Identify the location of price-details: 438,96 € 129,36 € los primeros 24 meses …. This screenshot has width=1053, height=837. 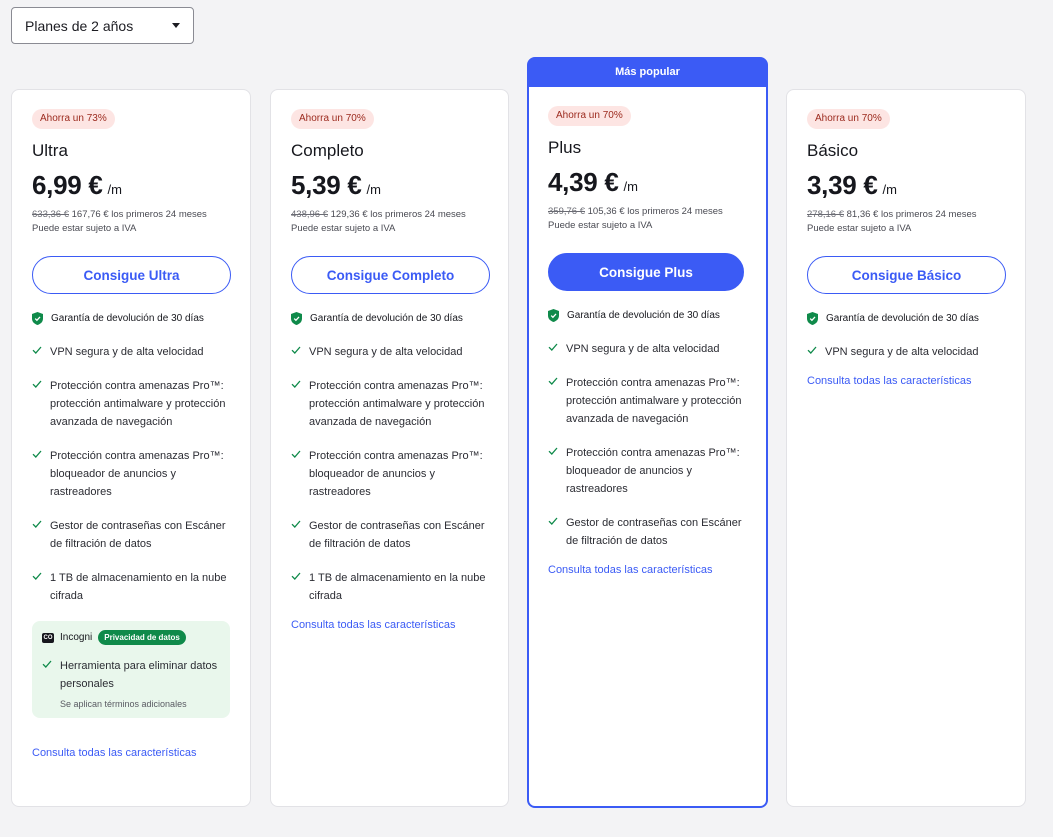
(389, 222).